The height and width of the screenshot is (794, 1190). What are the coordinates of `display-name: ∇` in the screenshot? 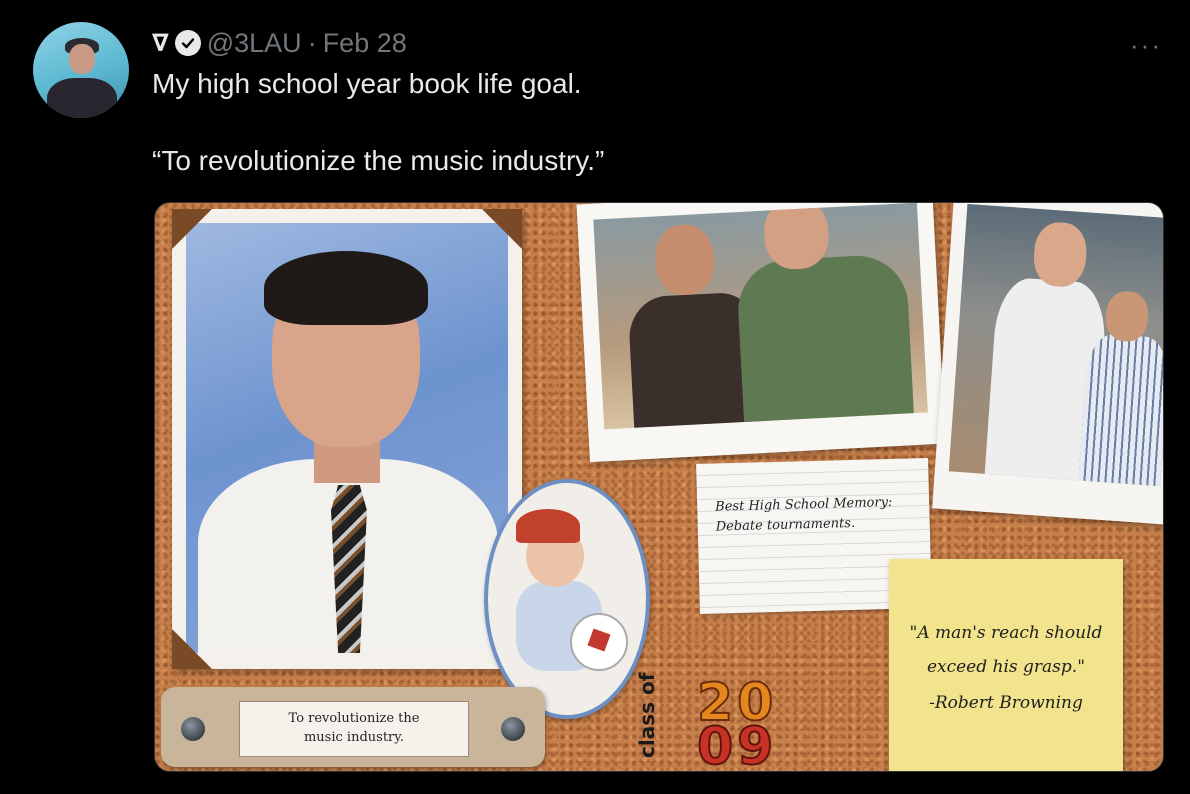 It's located at (160, 43).